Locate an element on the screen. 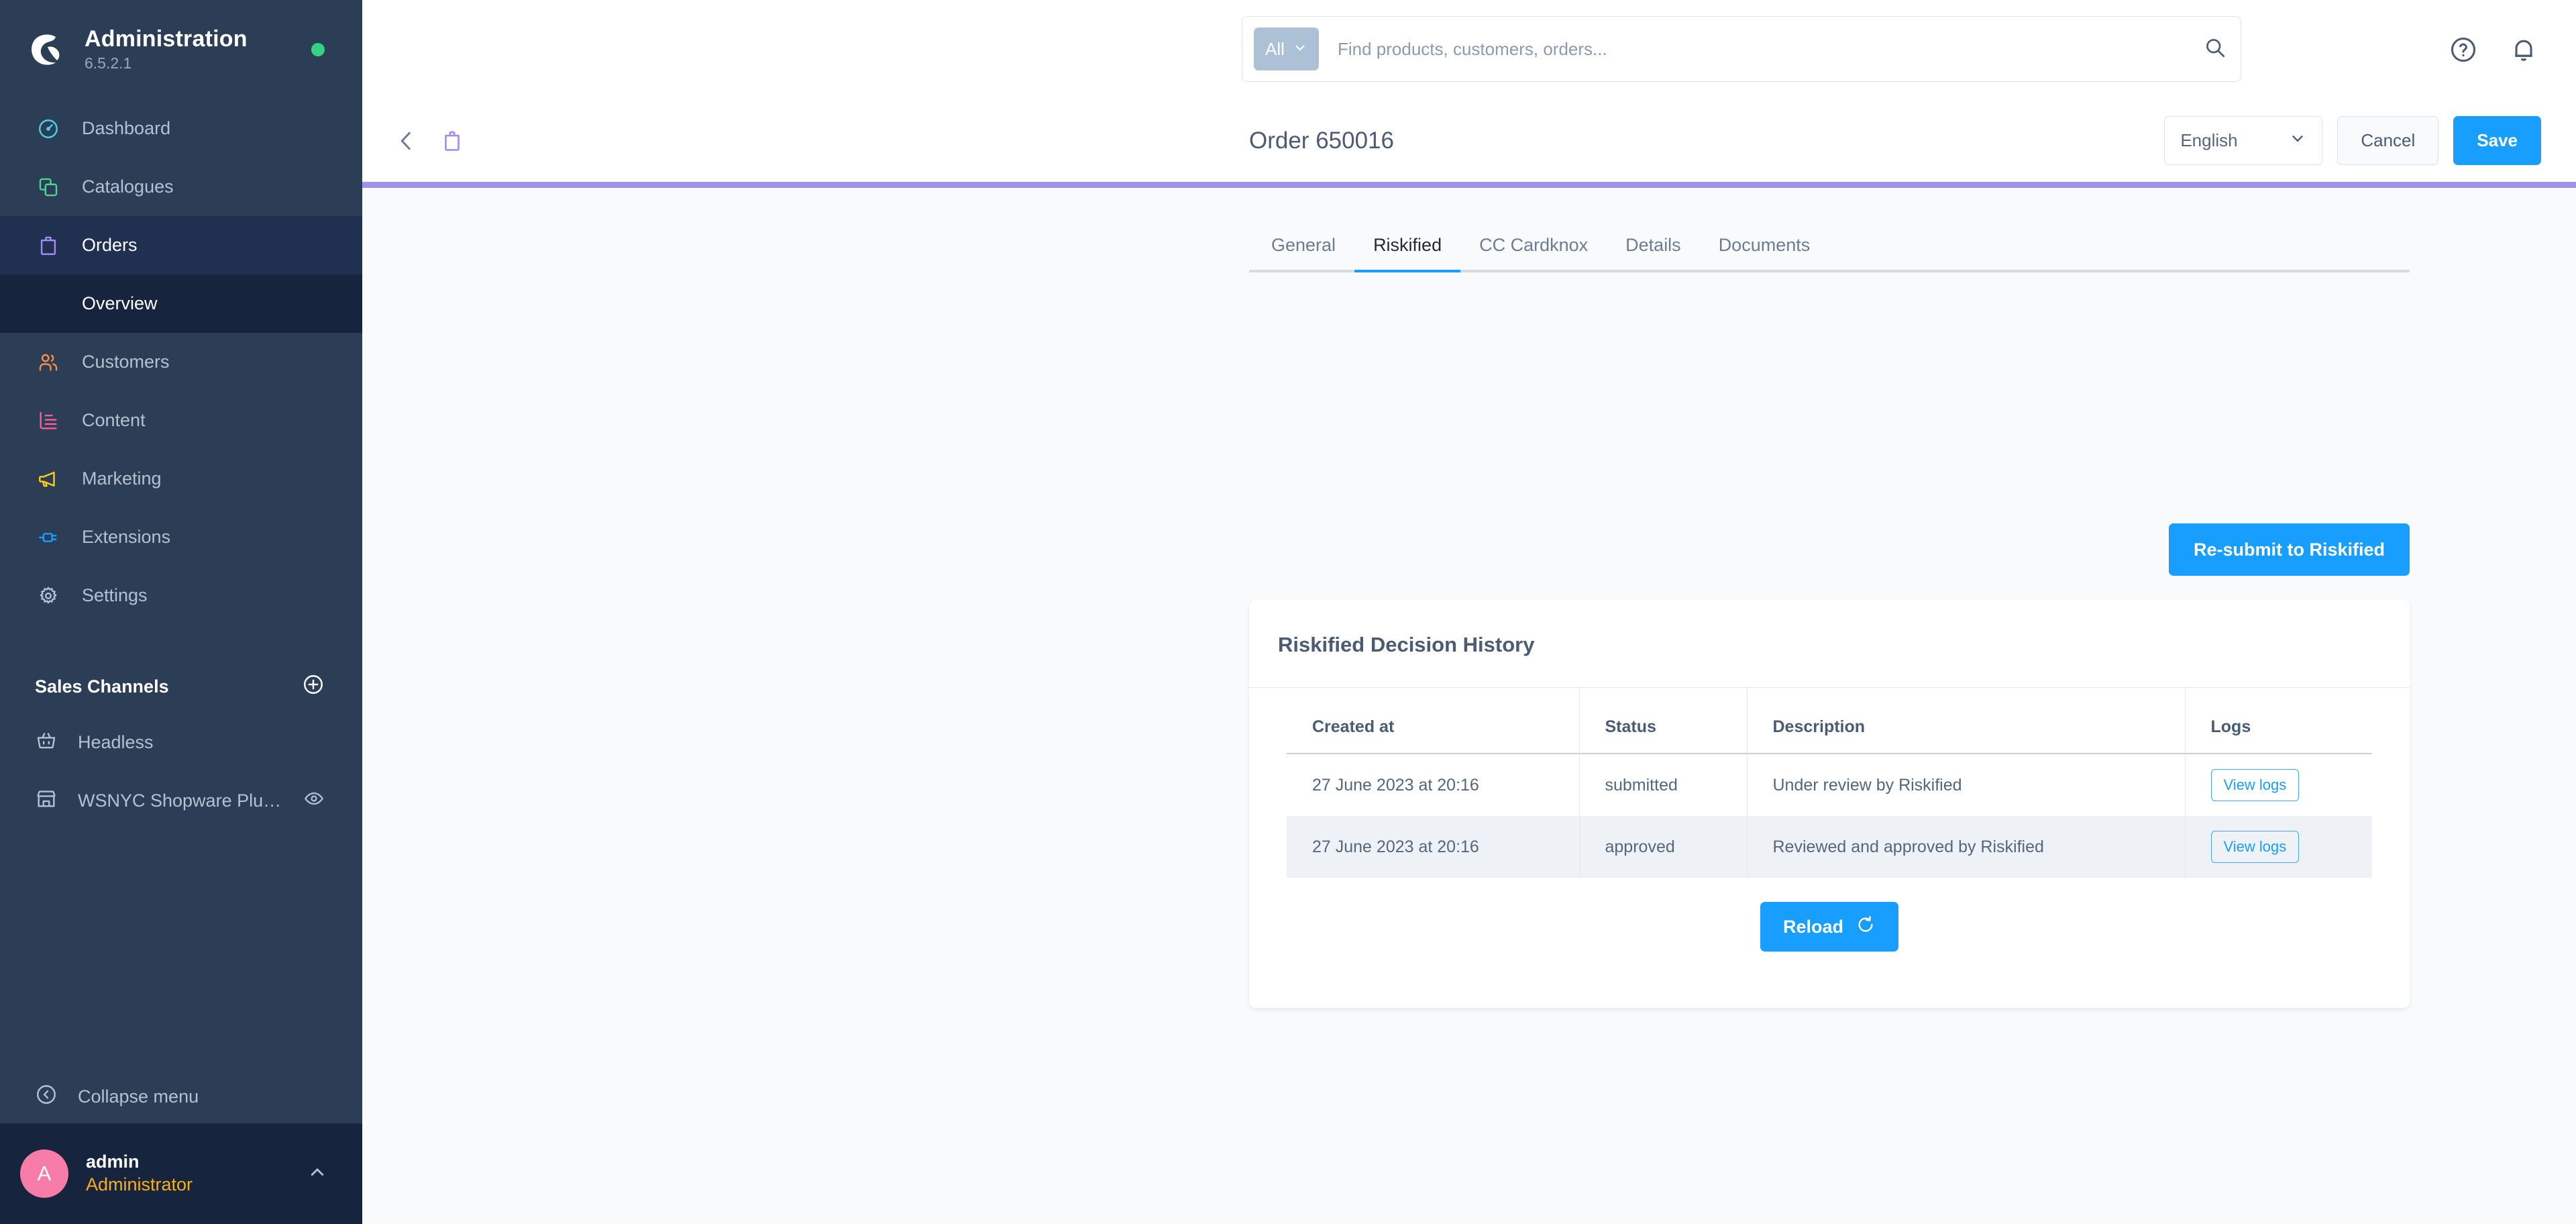 The width and height of the screenshot is (2576, 1224). sidebar-item-label: Content is located at coordinates (114, 420).